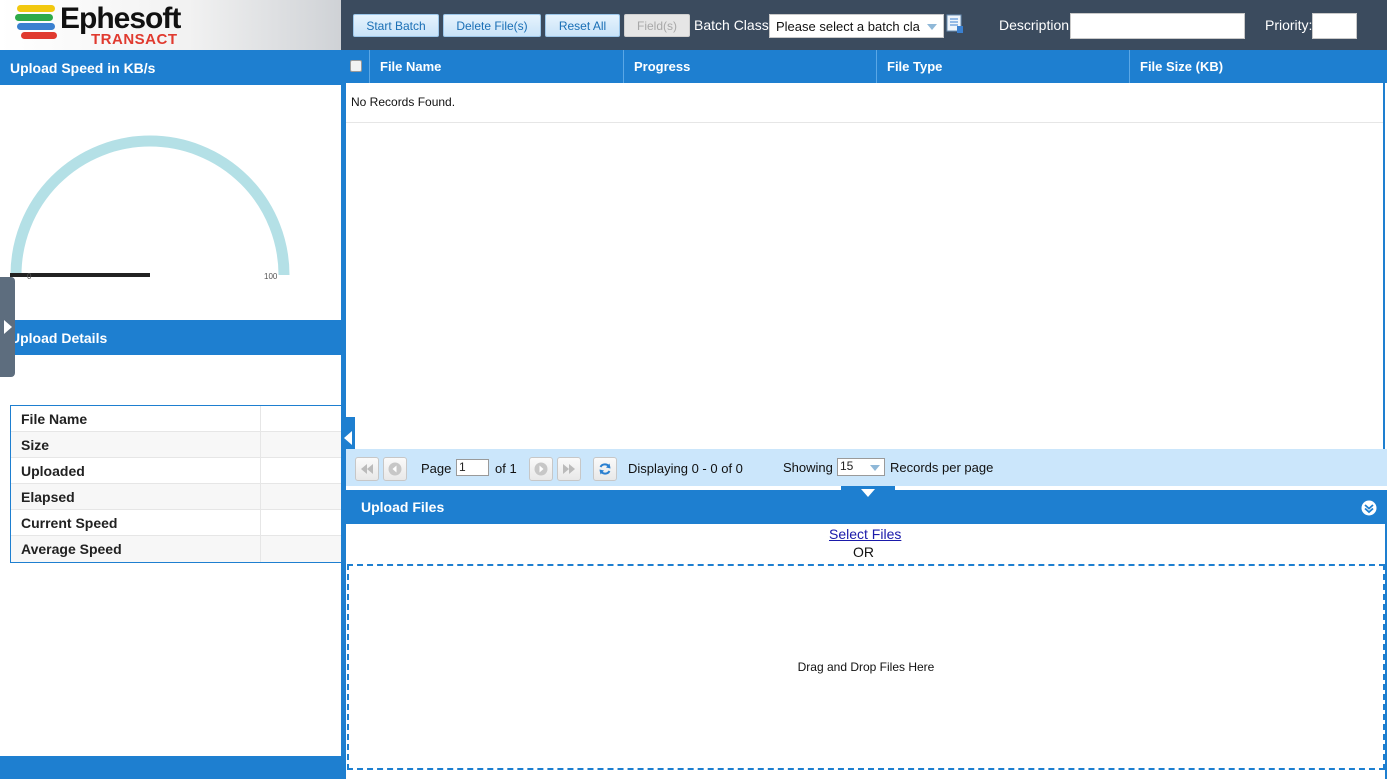  I want to click on prev-page-icon, so click(395, 469).